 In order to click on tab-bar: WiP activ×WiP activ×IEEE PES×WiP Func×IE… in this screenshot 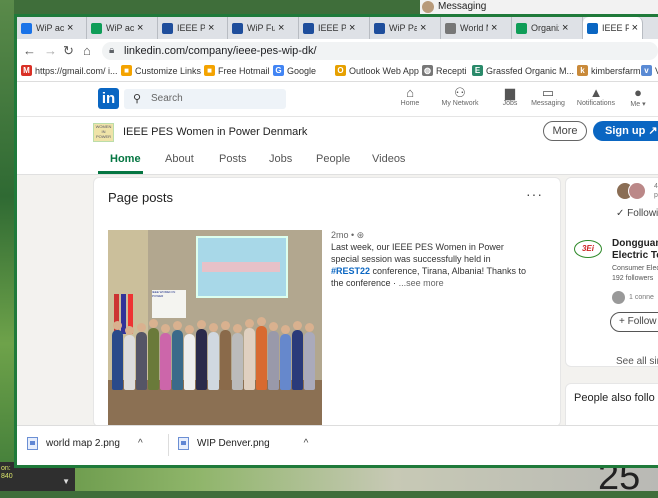, I will do `click(337, 28)`.